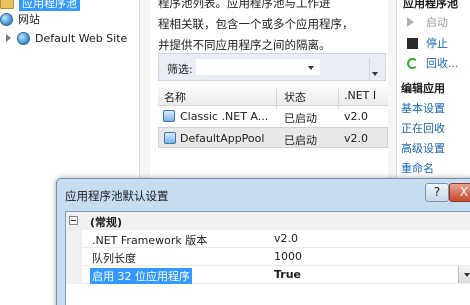 The height and width of the screenshot is (305, 470). Describe the element at coordinates (175, 97) in the screenshot. I see `column-header-name: 名称` at that location.